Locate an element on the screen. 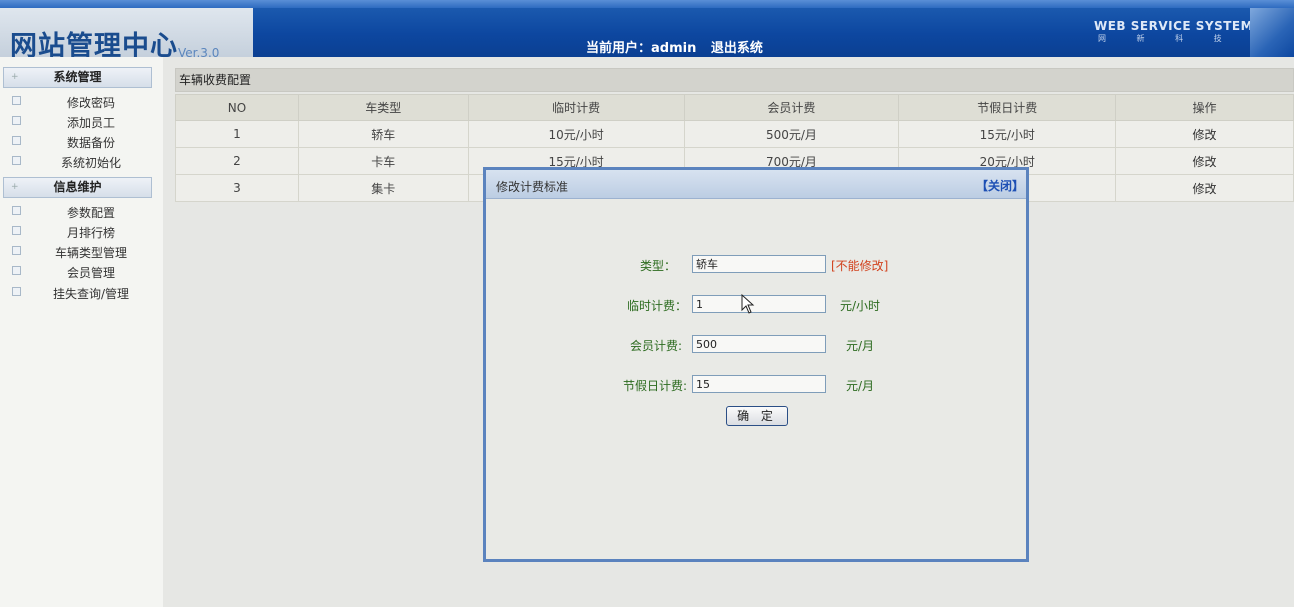 This screenshot has width=1294, height=607. temp-fee-field is located at coordinates (759, 304).